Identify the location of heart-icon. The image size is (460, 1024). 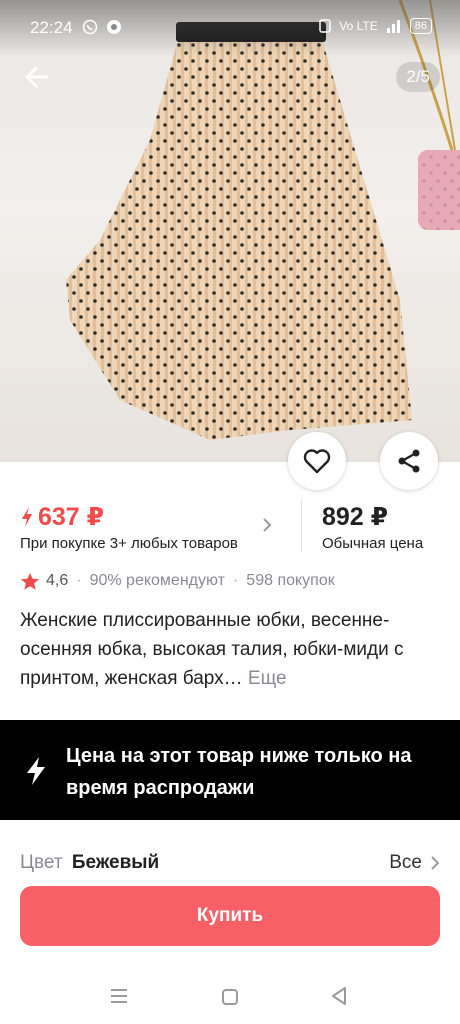
(317, 461).